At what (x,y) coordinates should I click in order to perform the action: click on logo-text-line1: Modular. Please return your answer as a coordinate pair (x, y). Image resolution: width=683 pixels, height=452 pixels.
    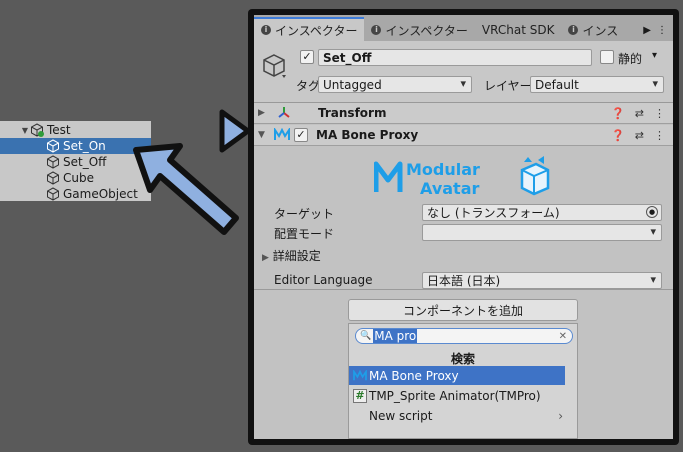
    Looking at the image, I should click on (443, 169).